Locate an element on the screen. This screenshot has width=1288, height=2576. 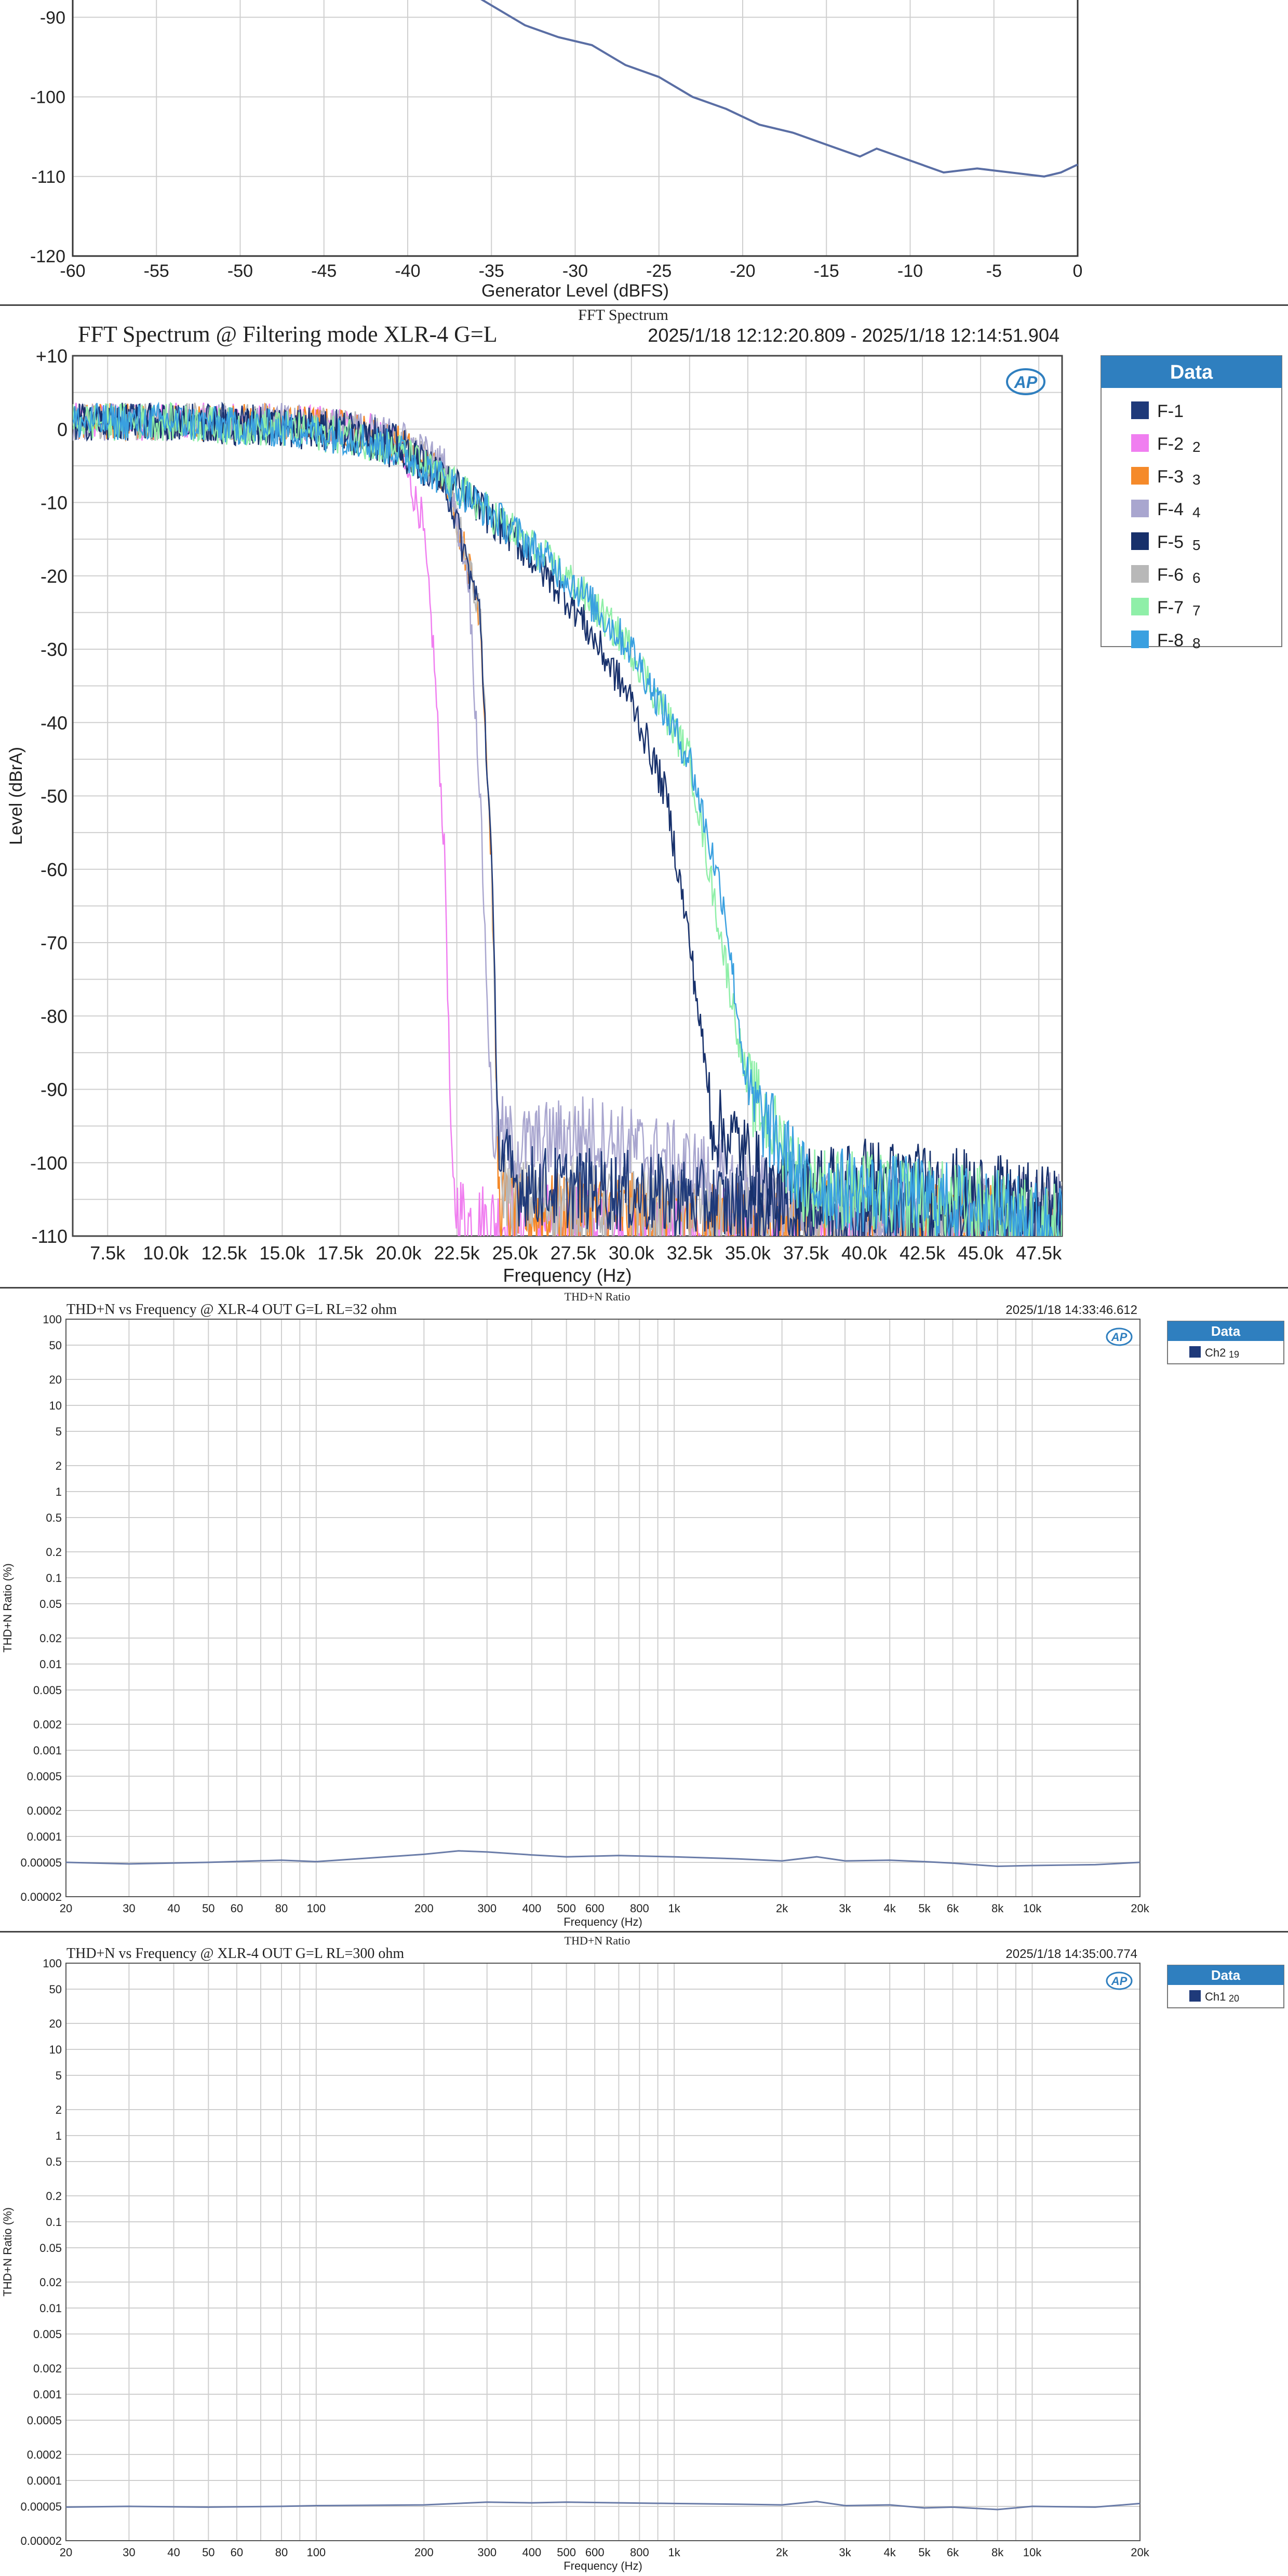
x-tick-label: -35 is located at coordinates (492, 271).